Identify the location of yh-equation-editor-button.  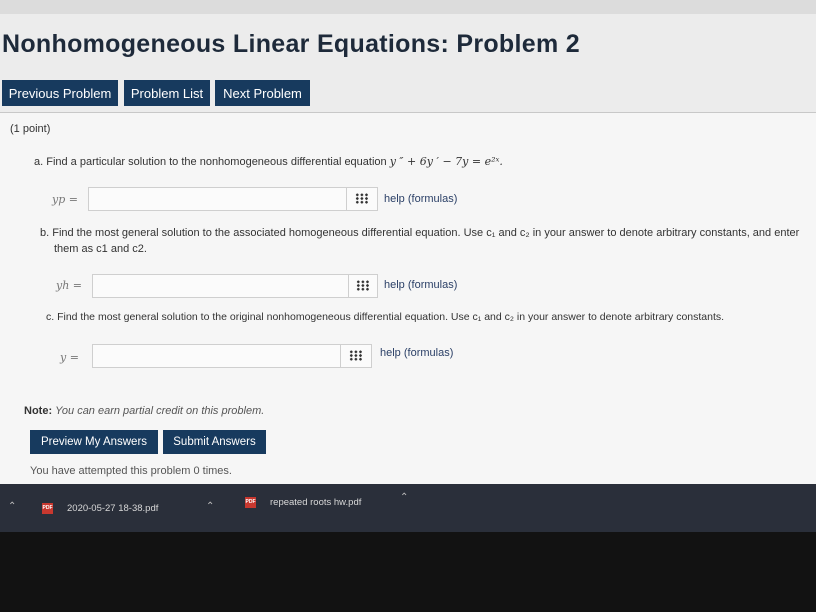
(363, 286).